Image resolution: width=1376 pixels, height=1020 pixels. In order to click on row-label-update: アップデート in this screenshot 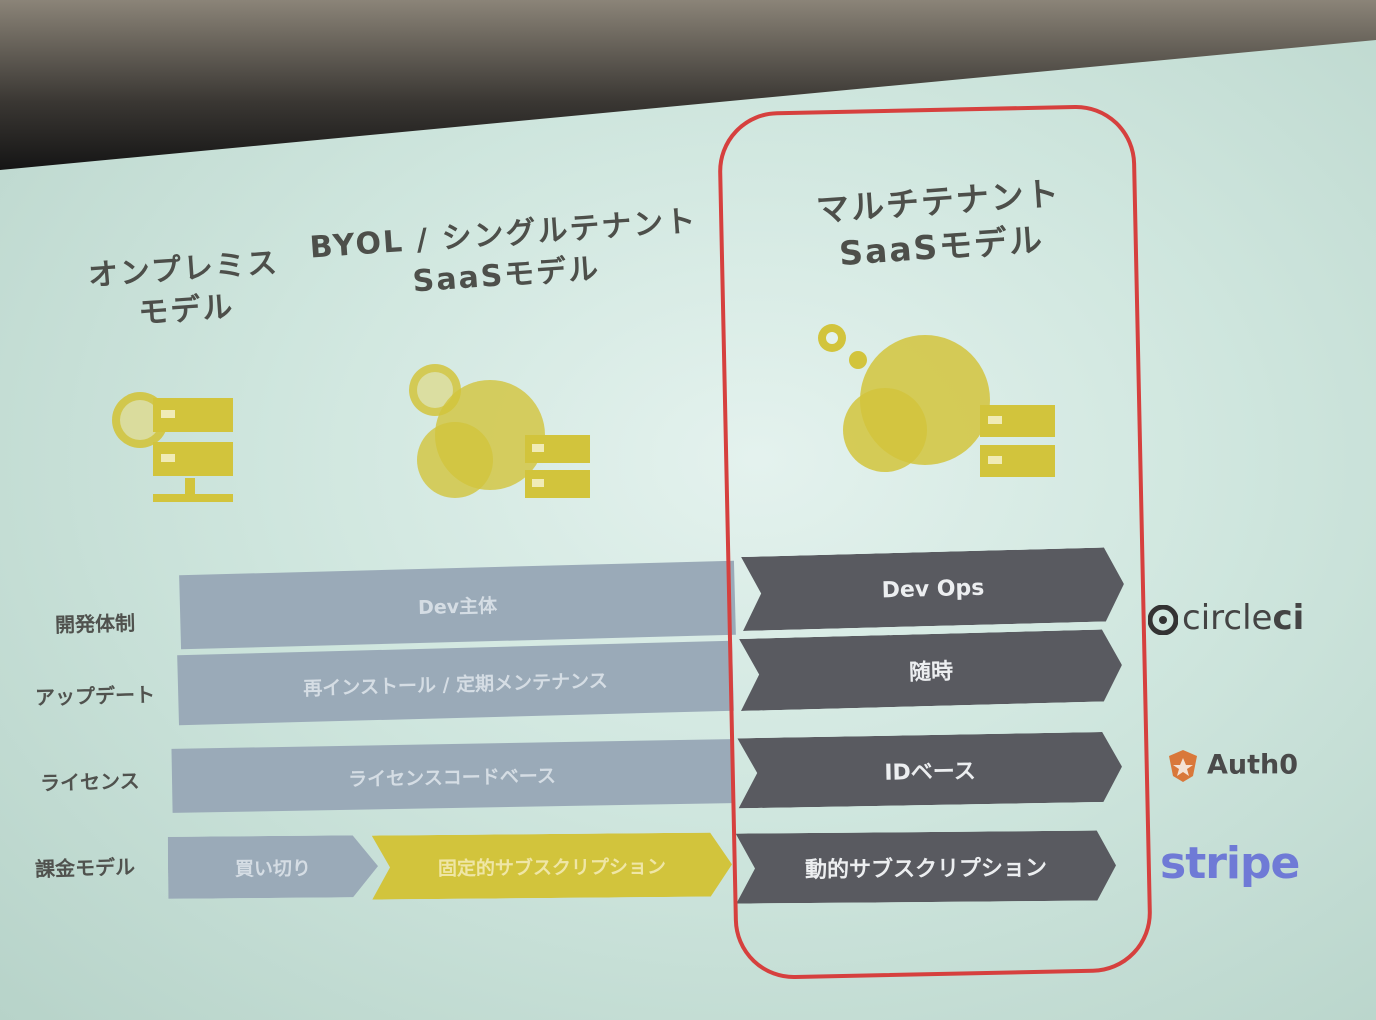, I will do `click(95, 696)`.